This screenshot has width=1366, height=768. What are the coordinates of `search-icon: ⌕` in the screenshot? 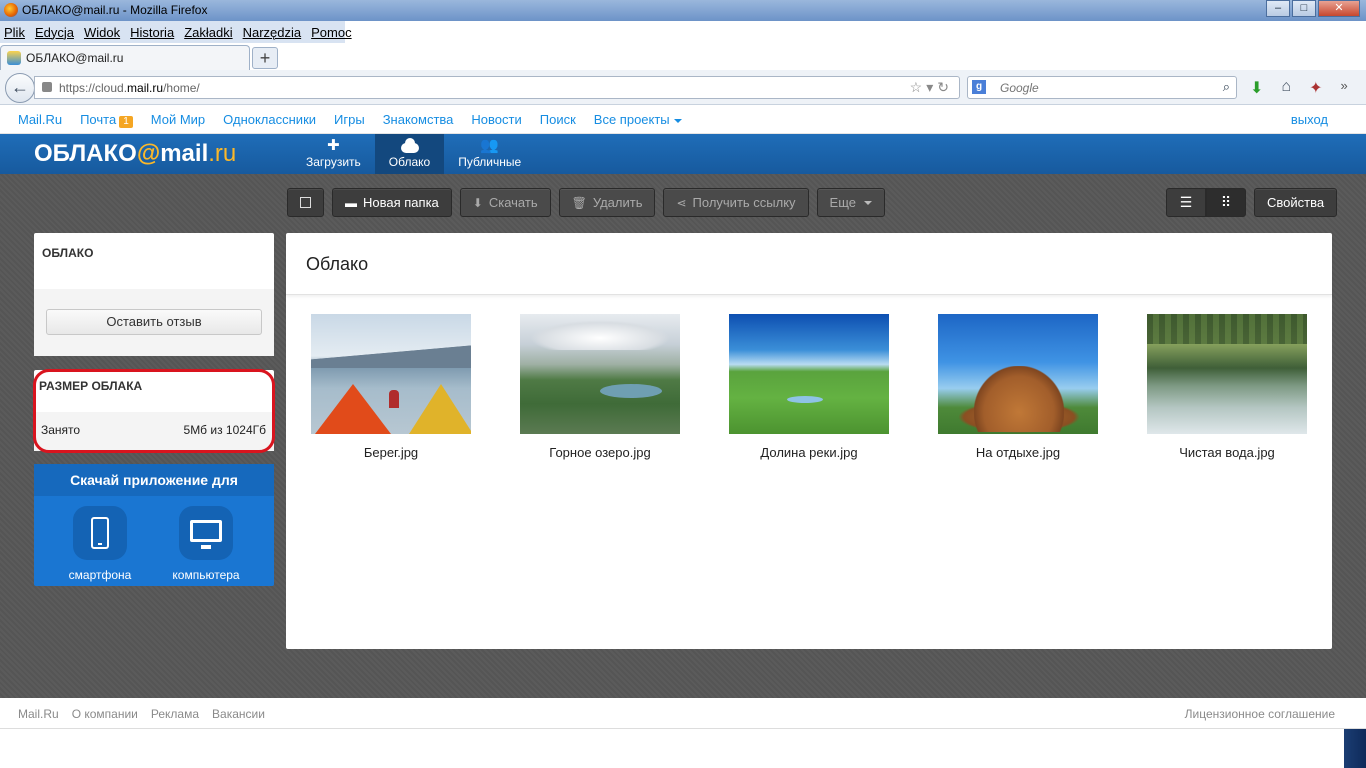 It's located at (1226, 87).